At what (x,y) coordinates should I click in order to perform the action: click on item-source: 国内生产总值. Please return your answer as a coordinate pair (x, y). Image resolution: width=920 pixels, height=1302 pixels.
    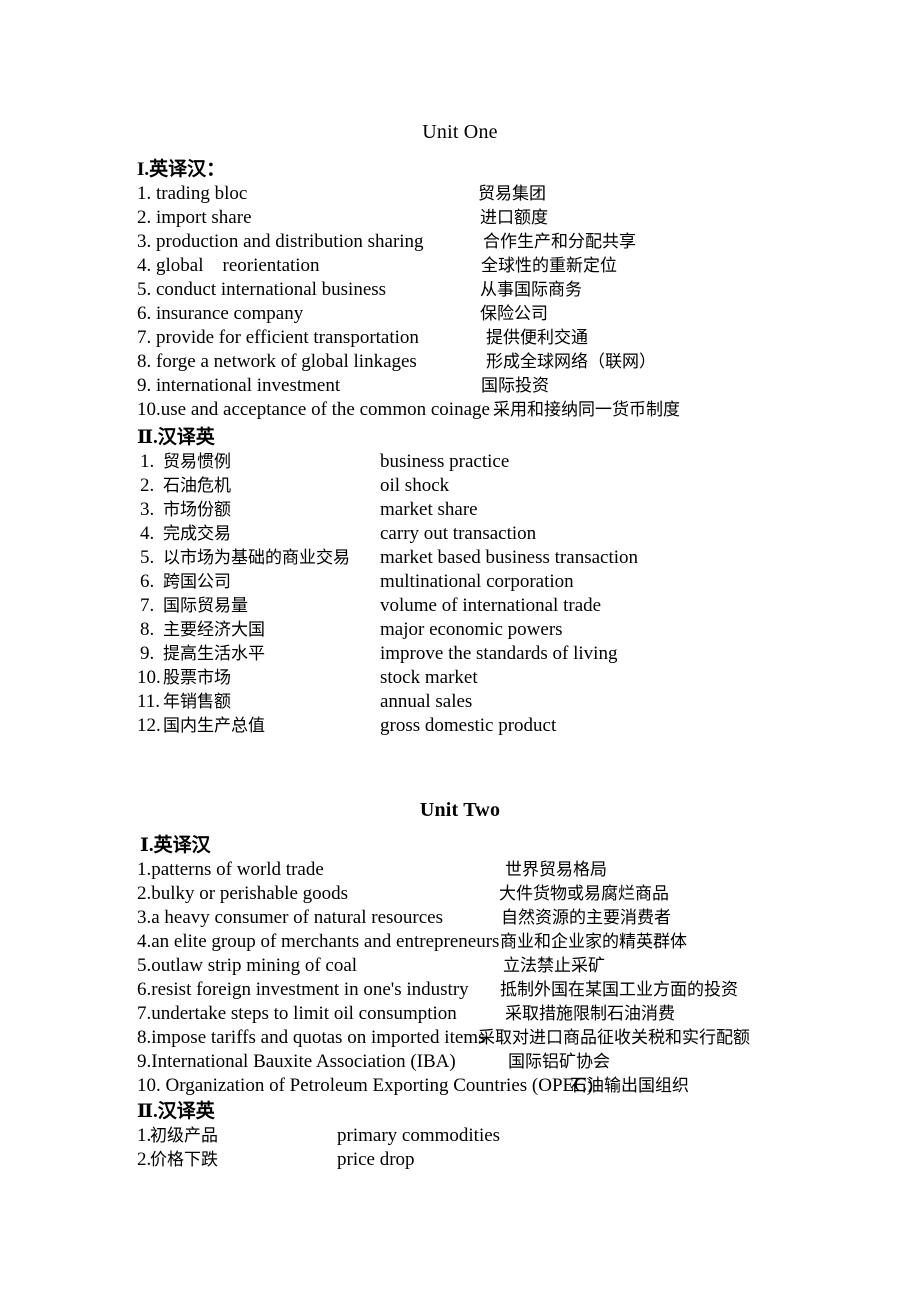
    Looking at the image, I should click on (214, 726).